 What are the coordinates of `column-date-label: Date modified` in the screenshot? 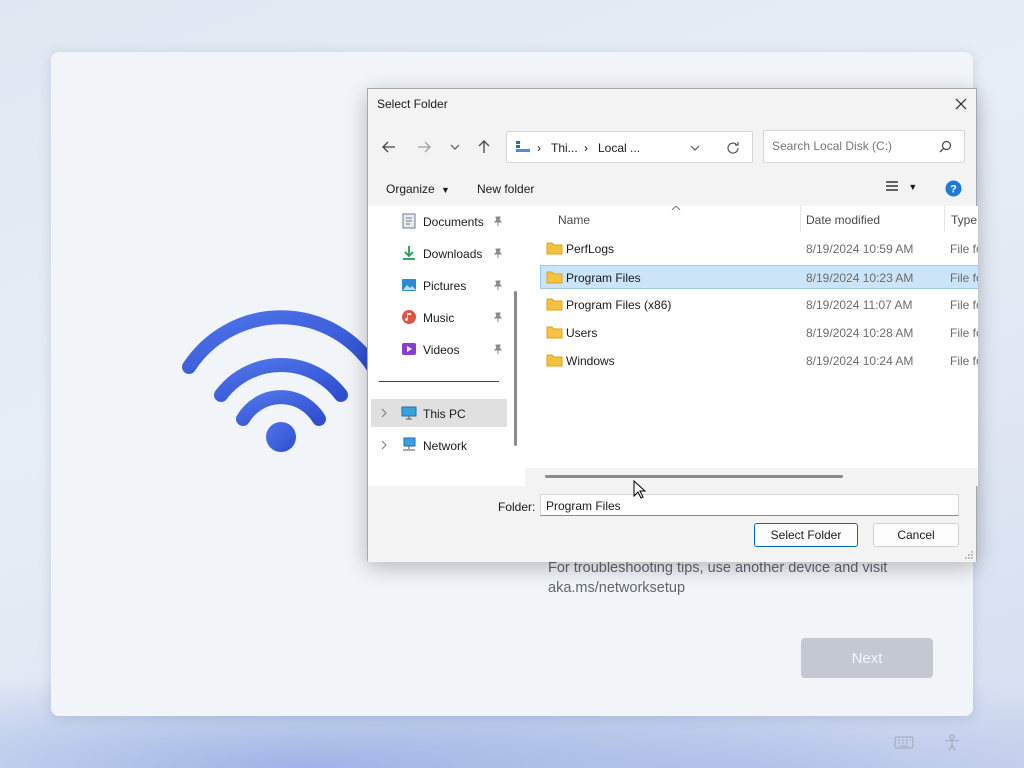 It's located at (843, 220).